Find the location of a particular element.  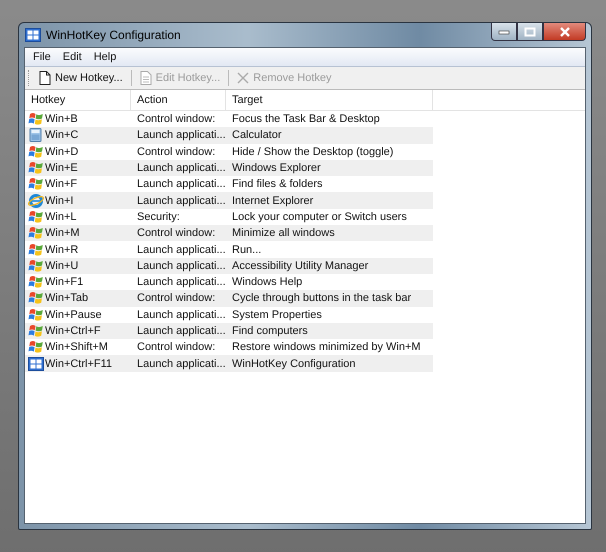

table-cell-text: Minimize all windows is located at coordinates (283, 234).